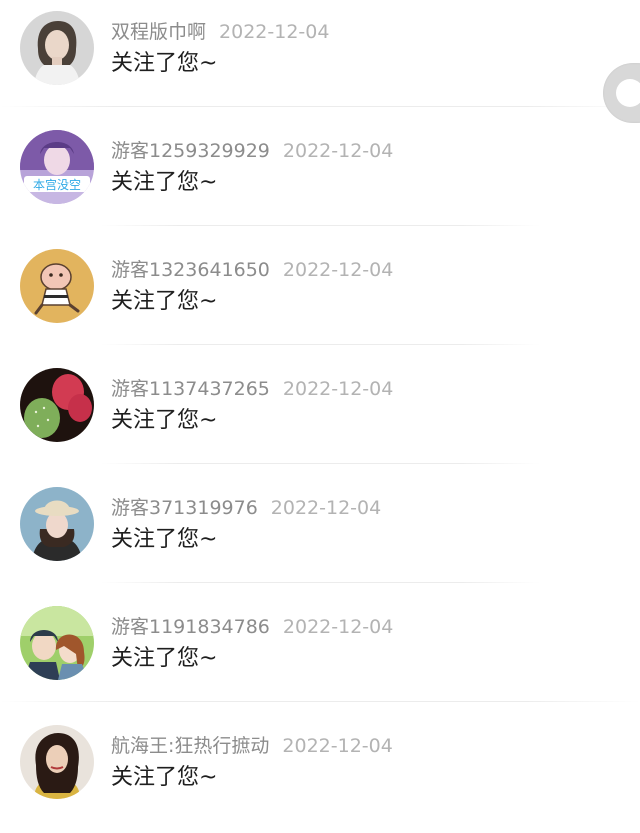 Image resolution: width=640 pixels, height=833 pixels. I want to click on avatar-caption: 本宫没空, so click(57, 184).